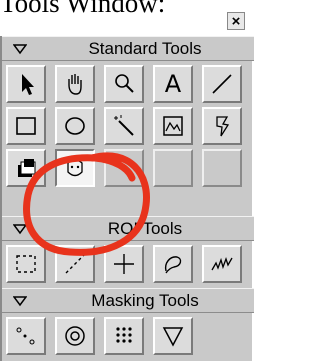  I want to click on close-icon: ×, so click(236, 21).